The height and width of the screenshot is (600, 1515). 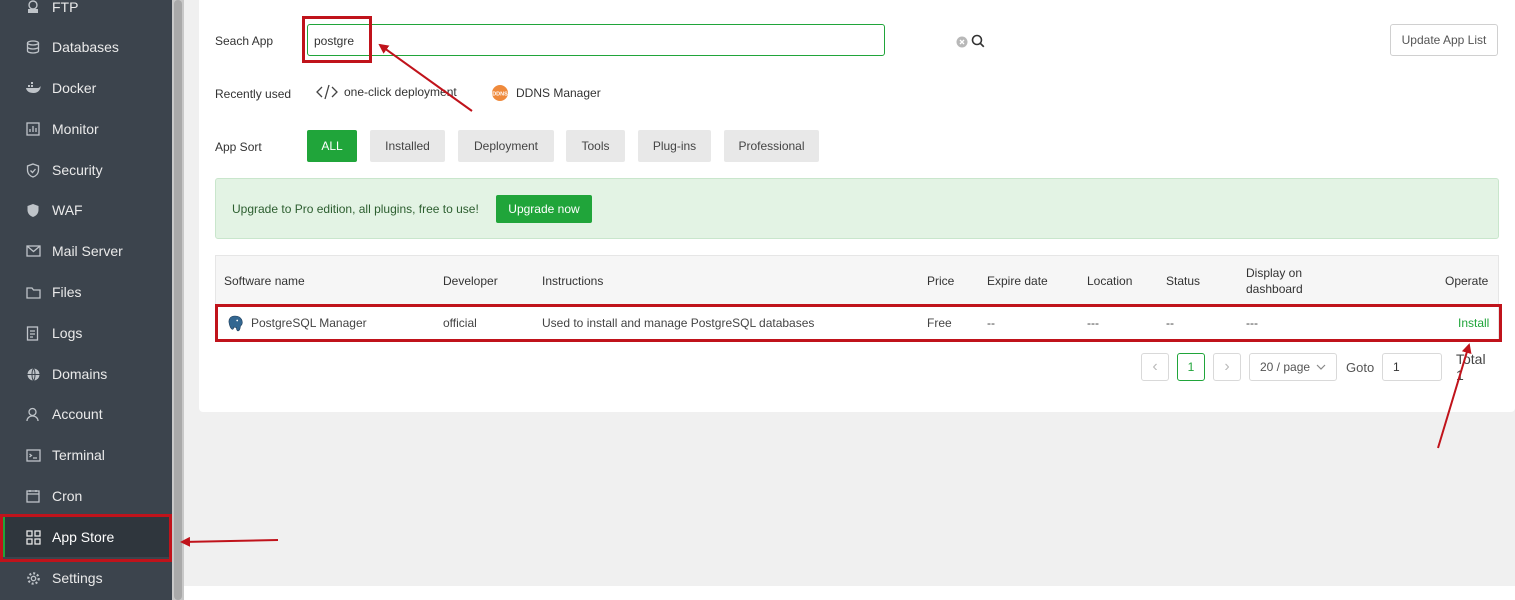 What do you see at coordinates (1321, 367) in the screenshot?
I see `chevron-down-icon` at bounding box center [1321, 367].